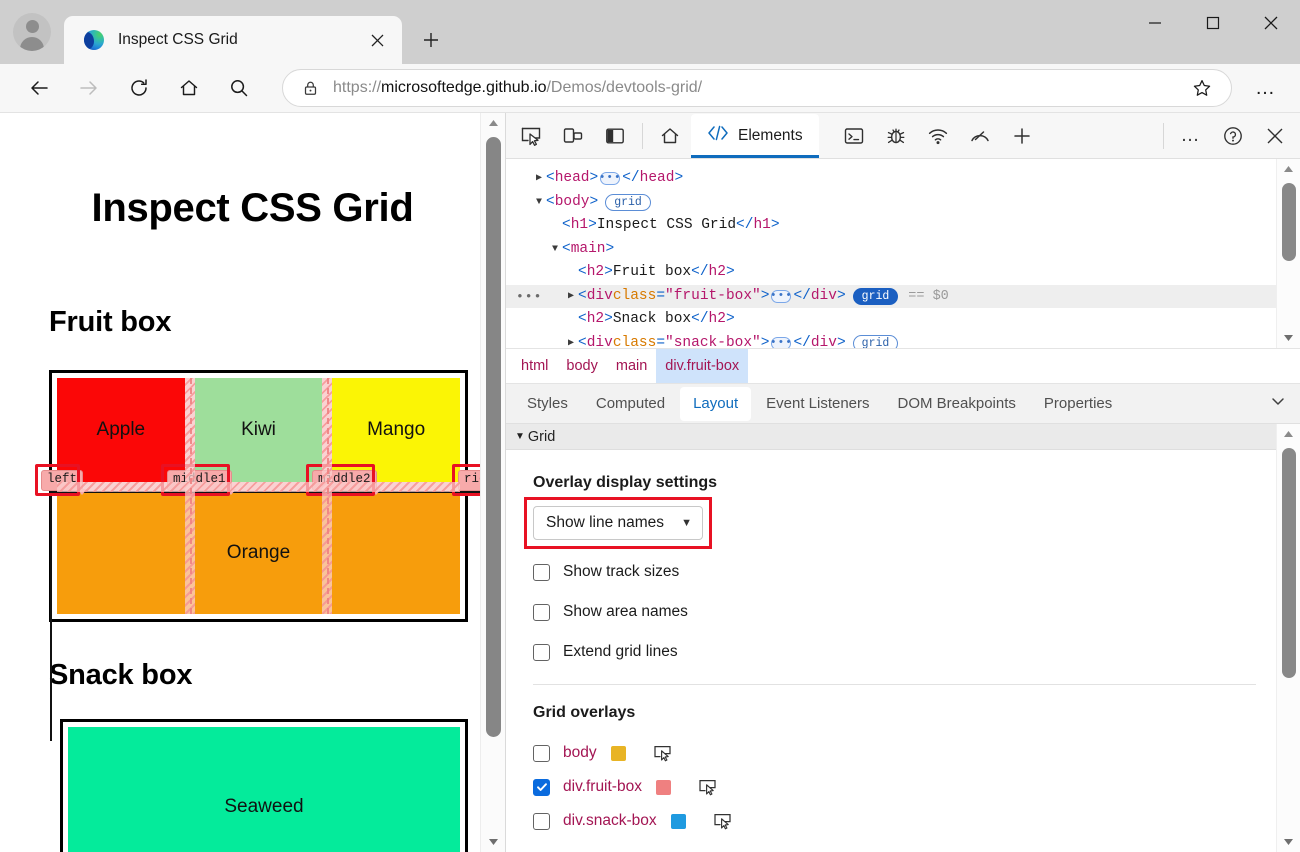 The width and height of the screenshot is (1300, 852). What do you see at coordinates (904, 652) in the screenshot?
I see `checkbox-row-extend-grid-lines: Extend grid lines` at bounding box center [904, 652].